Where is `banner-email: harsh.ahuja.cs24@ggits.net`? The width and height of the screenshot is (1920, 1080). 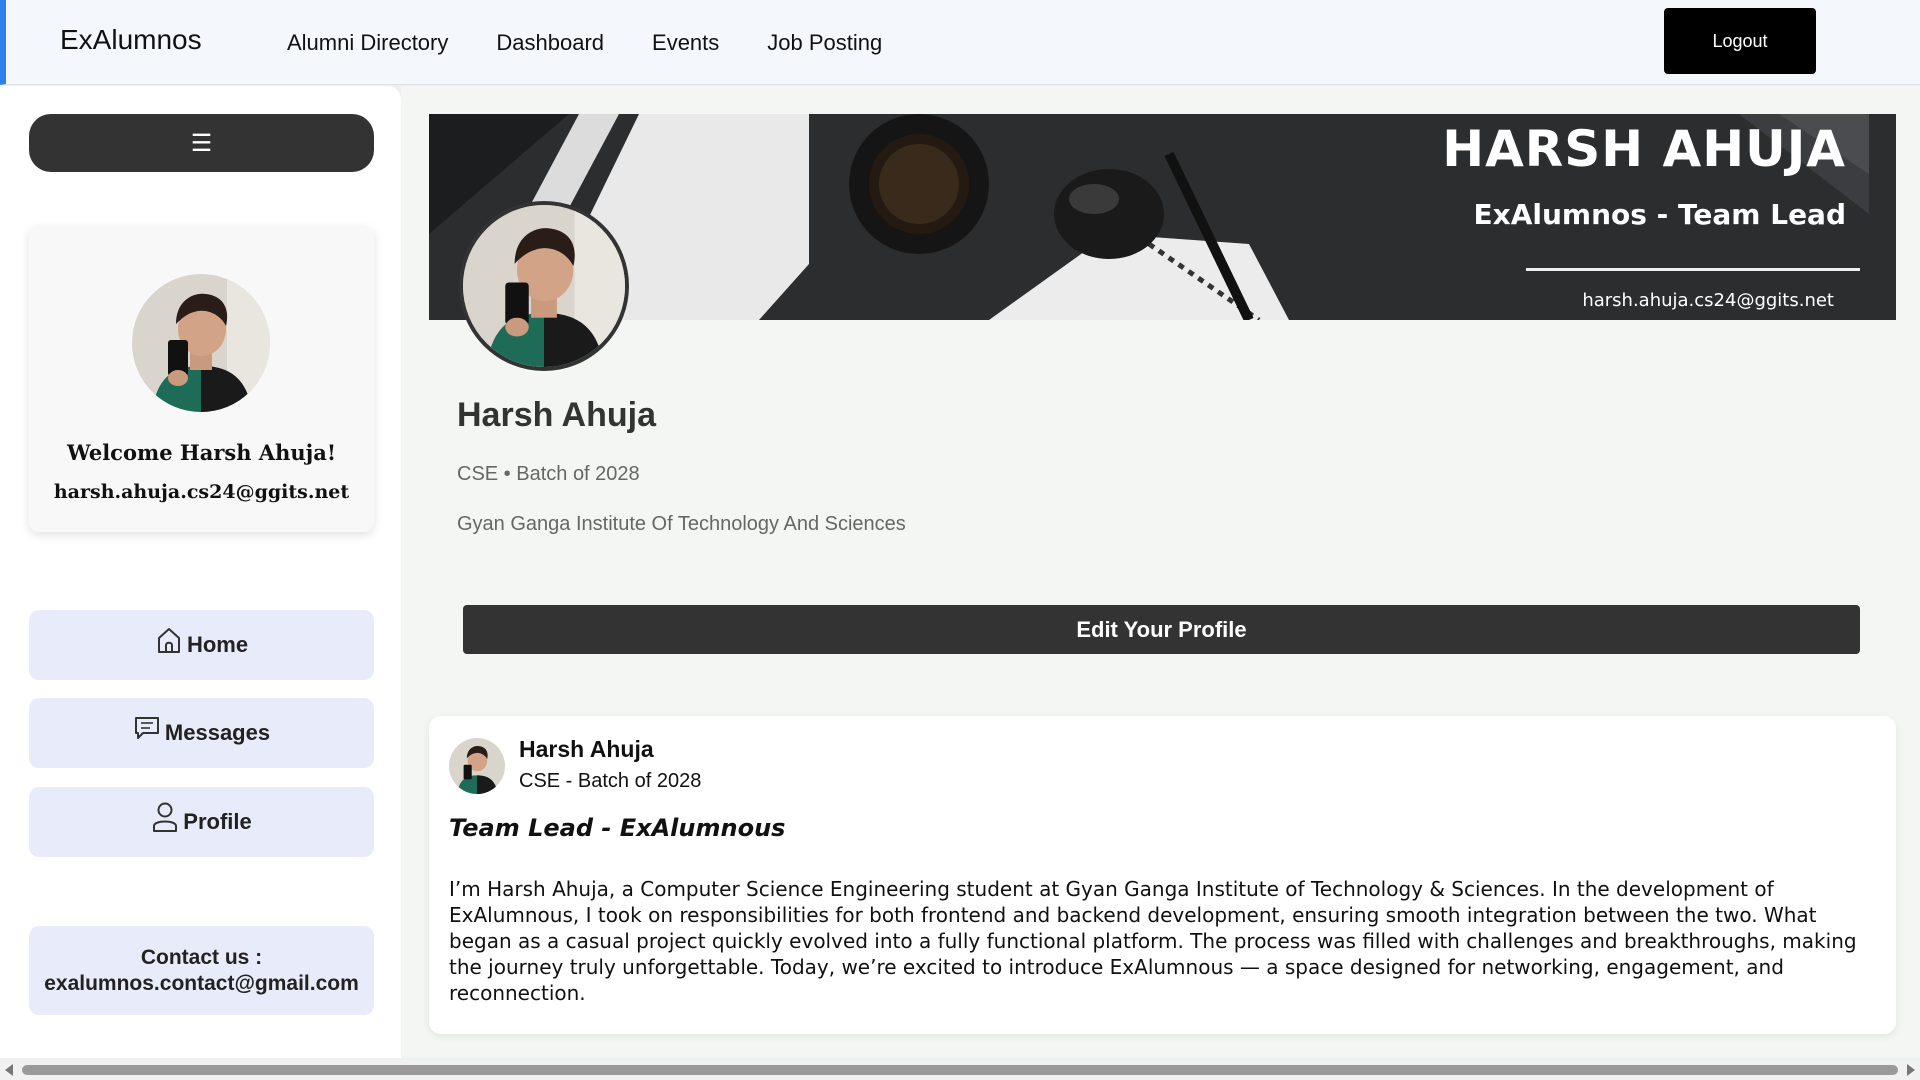 banner-email: harsh.ahuja.cs24@ggits.net is located at coordinates (1708, 300).